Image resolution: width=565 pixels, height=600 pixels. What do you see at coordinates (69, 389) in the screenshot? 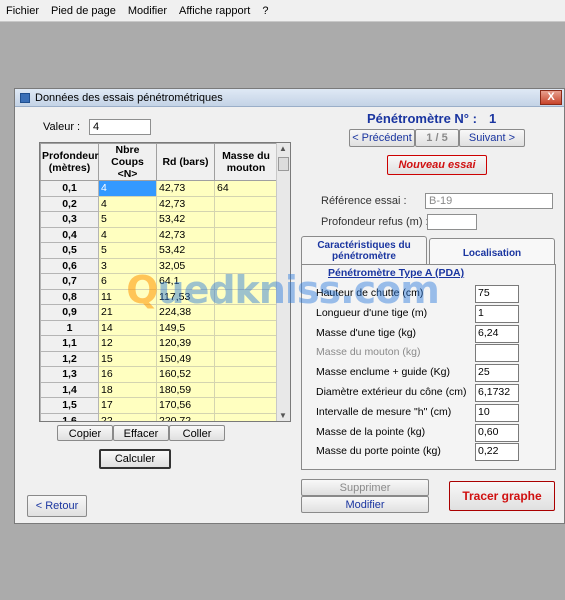
I see `cell-profondeur: 1,4` at bounding box center [69, 389].